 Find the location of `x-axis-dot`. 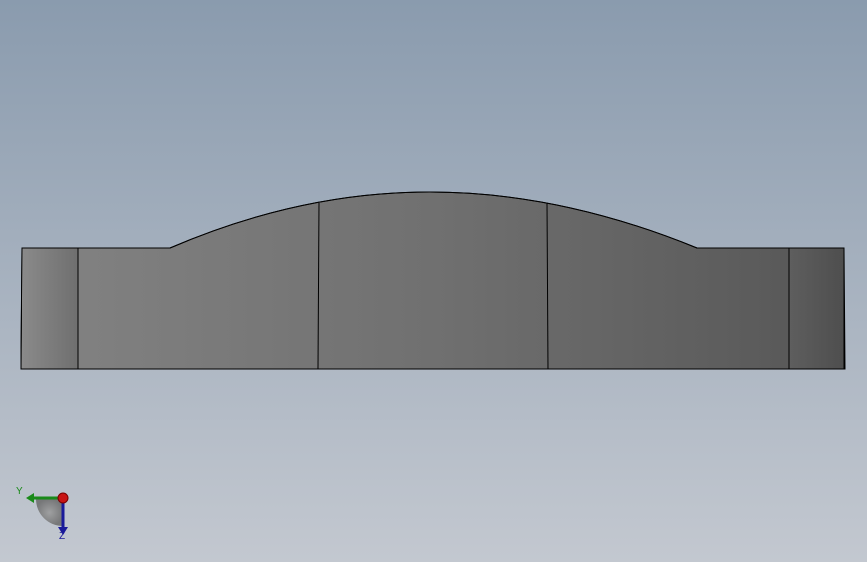

x-axis-dot is located at coordinates (63, 498).